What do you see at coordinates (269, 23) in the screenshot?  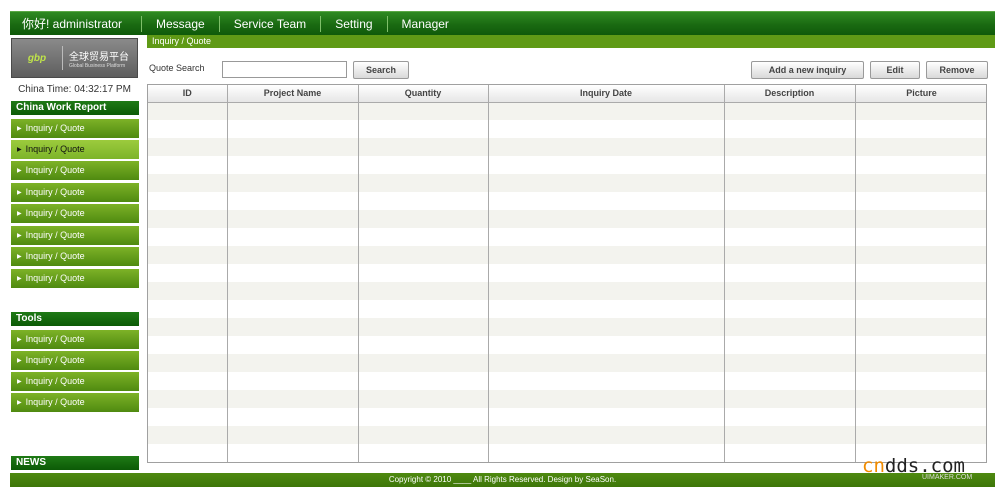 I see `nav-service-team: Service Team` at bounding box center [269, 23].